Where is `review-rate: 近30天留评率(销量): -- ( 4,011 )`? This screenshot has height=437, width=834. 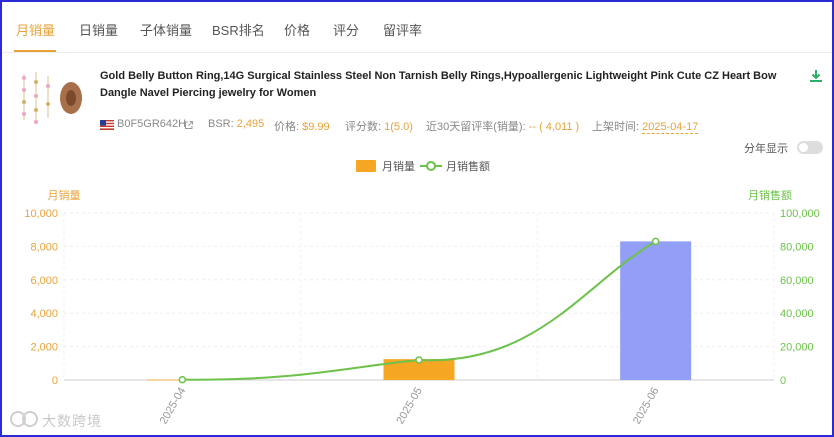 review-rate: 近30天留评率(销量): -- ( 4,011 ) is located at coordinates (502, 126).